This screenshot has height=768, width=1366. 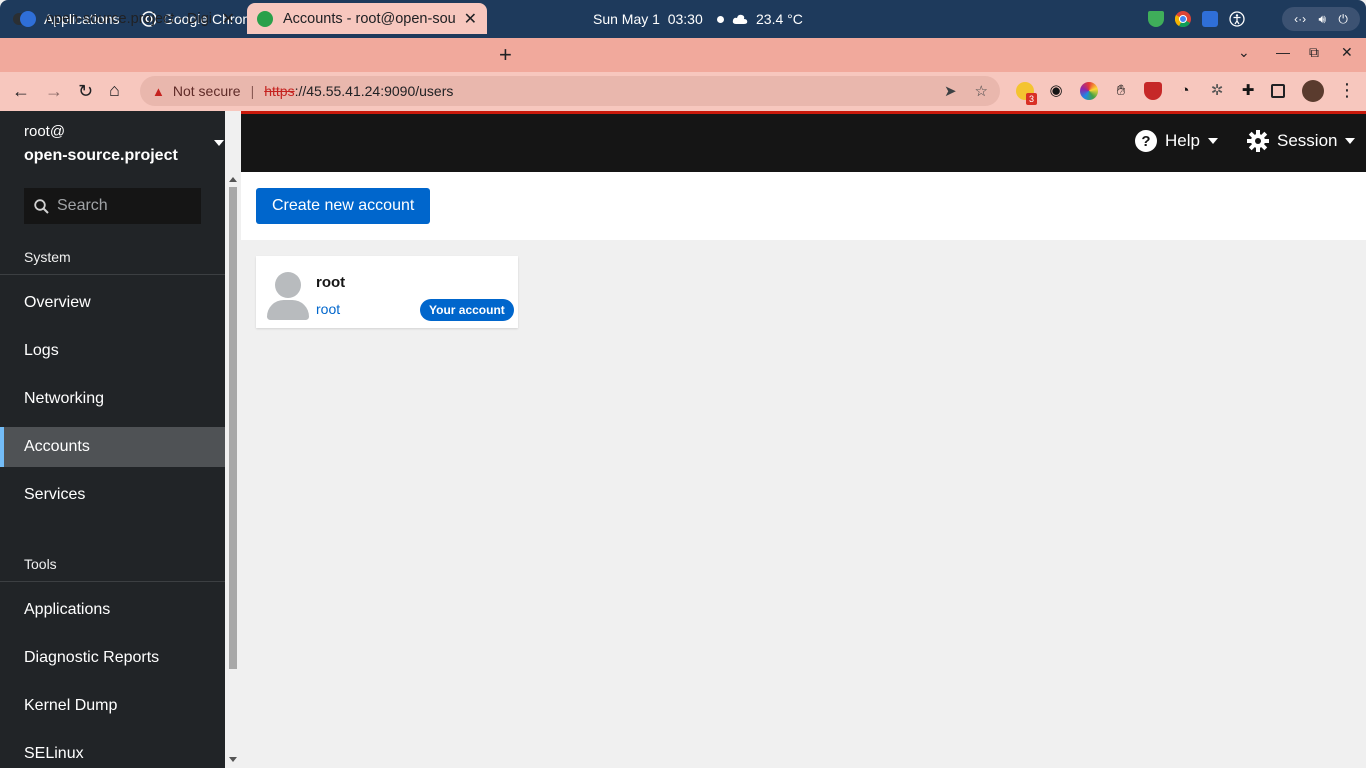 What do you see at coordinates (112, 206) in the screenshot?
I see `sidebar-search-input: Search` at bounding box center [112, 206].